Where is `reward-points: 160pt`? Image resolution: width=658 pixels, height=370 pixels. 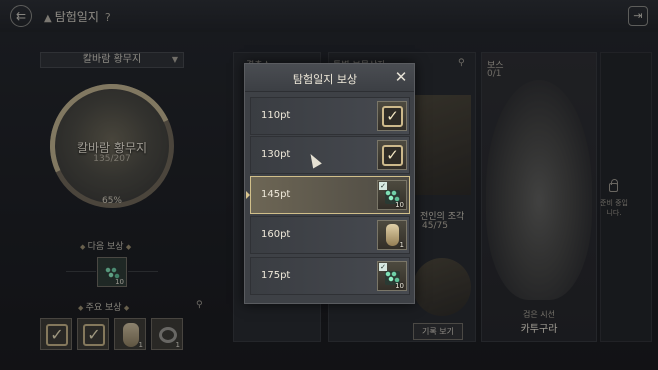
reward-points: 160pt is located at coordinates (276, 234).